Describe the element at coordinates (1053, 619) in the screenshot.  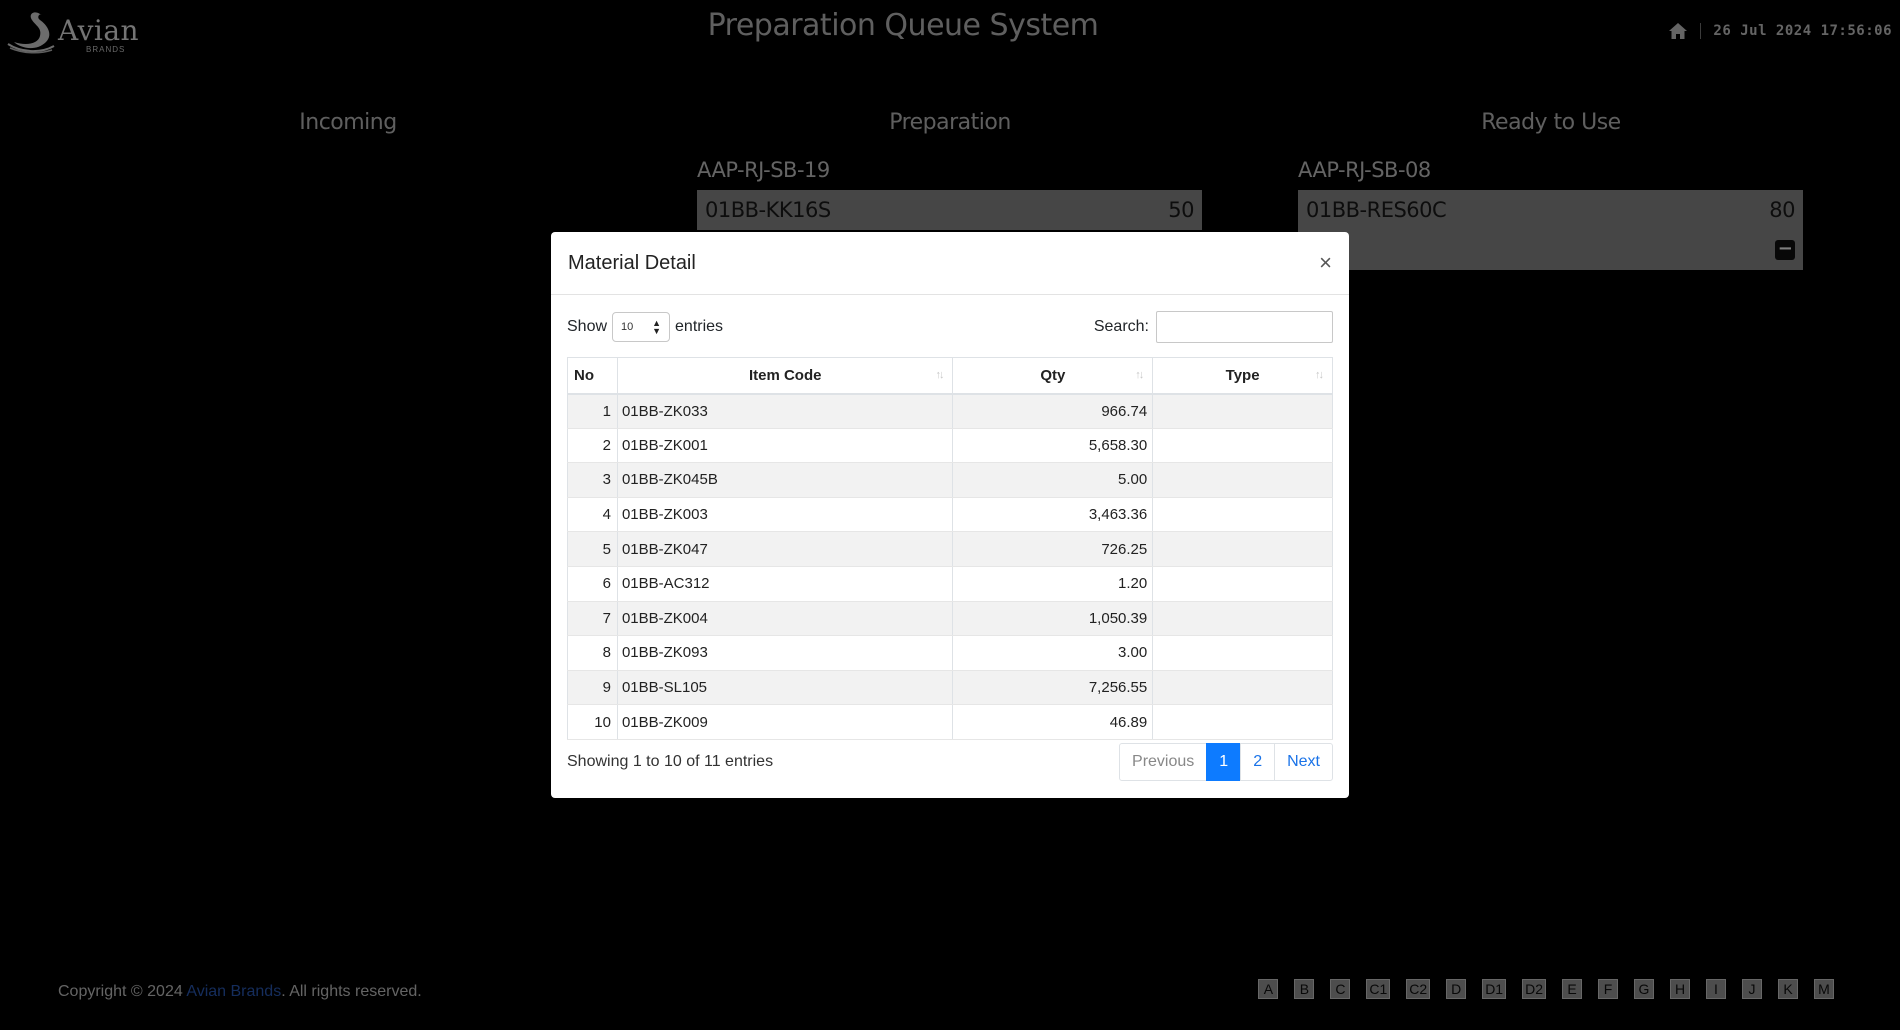
I see `cell-qty: 1,050.39` at that location.